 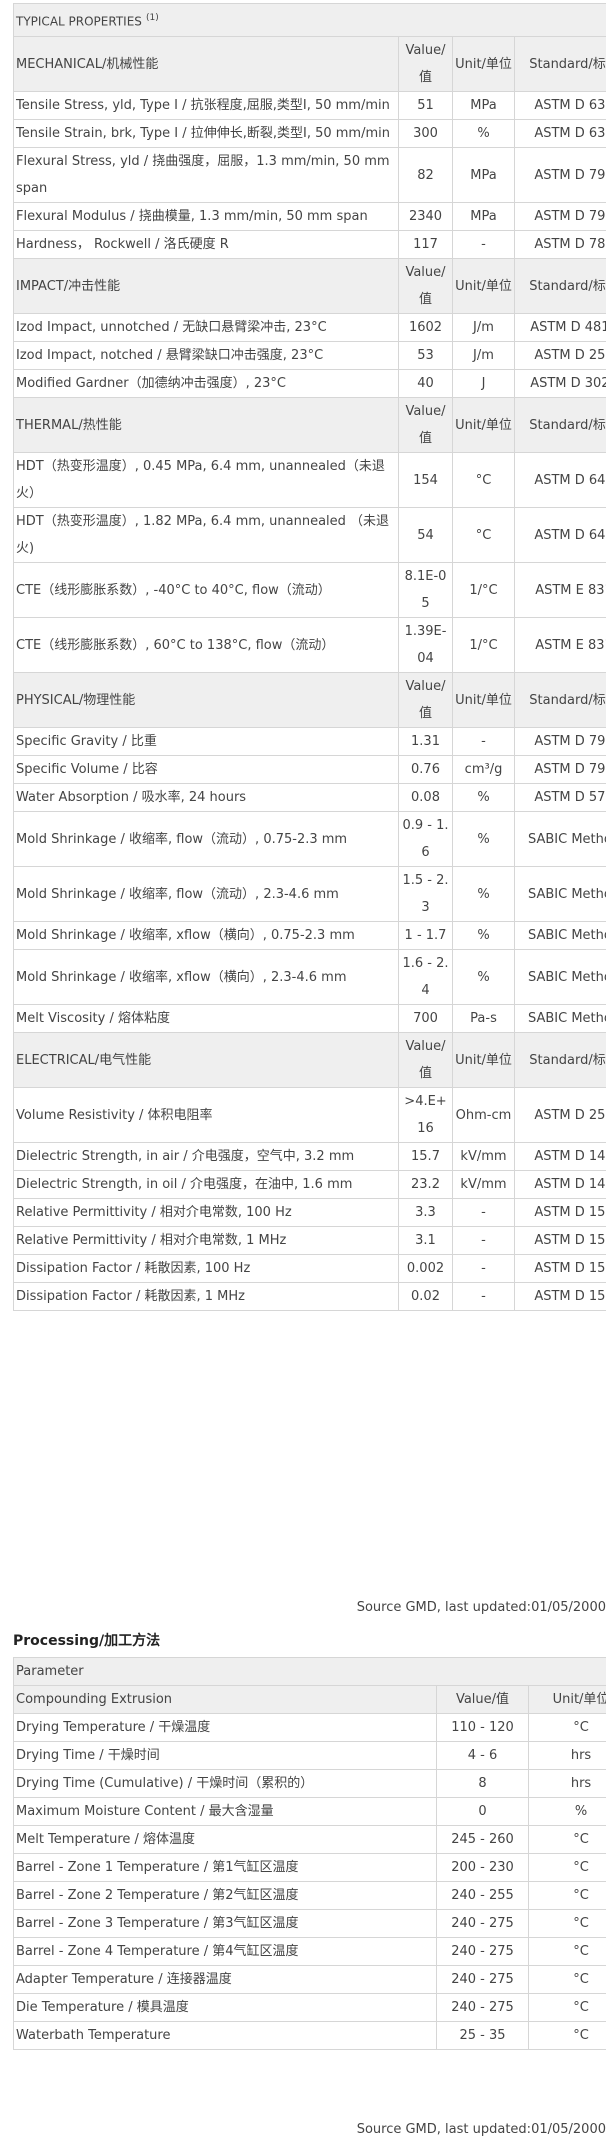 I want to click on property-unit: MPa, so click(x=483, y=216).